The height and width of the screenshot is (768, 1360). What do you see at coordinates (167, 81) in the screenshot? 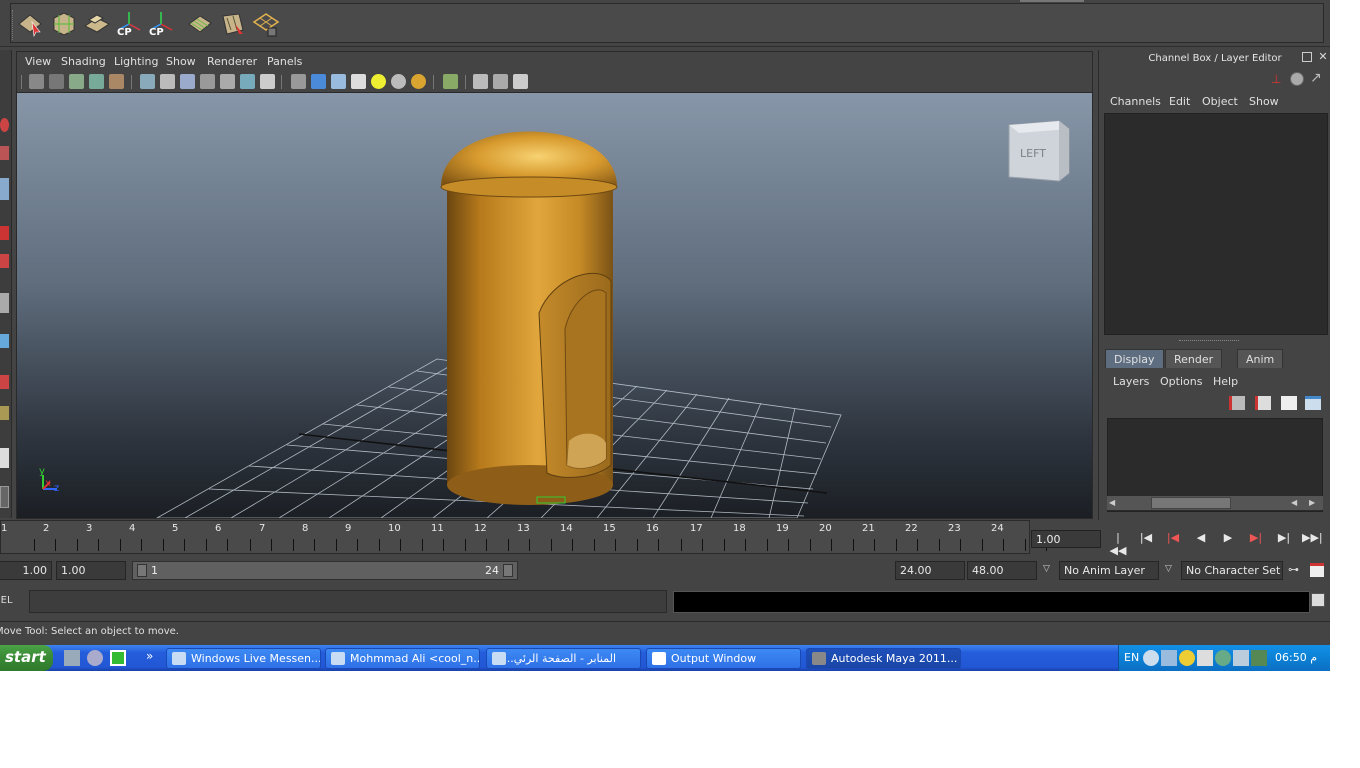
I see `film-gate-icon` at bounding box center [167, 81].